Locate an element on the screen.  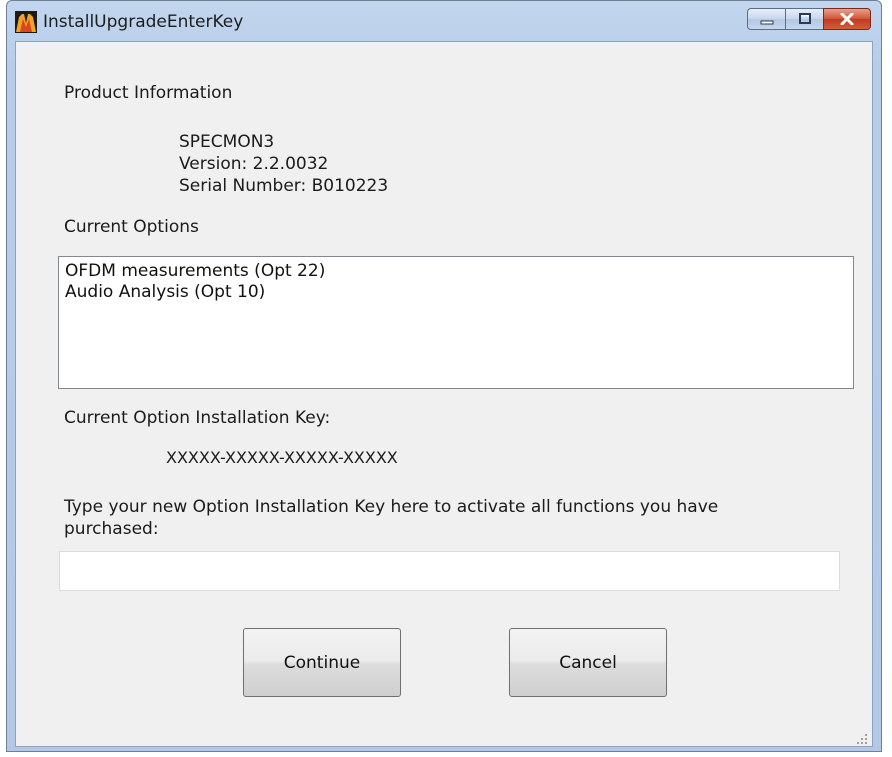
maximize-icon is located at coordinates (805, 19).